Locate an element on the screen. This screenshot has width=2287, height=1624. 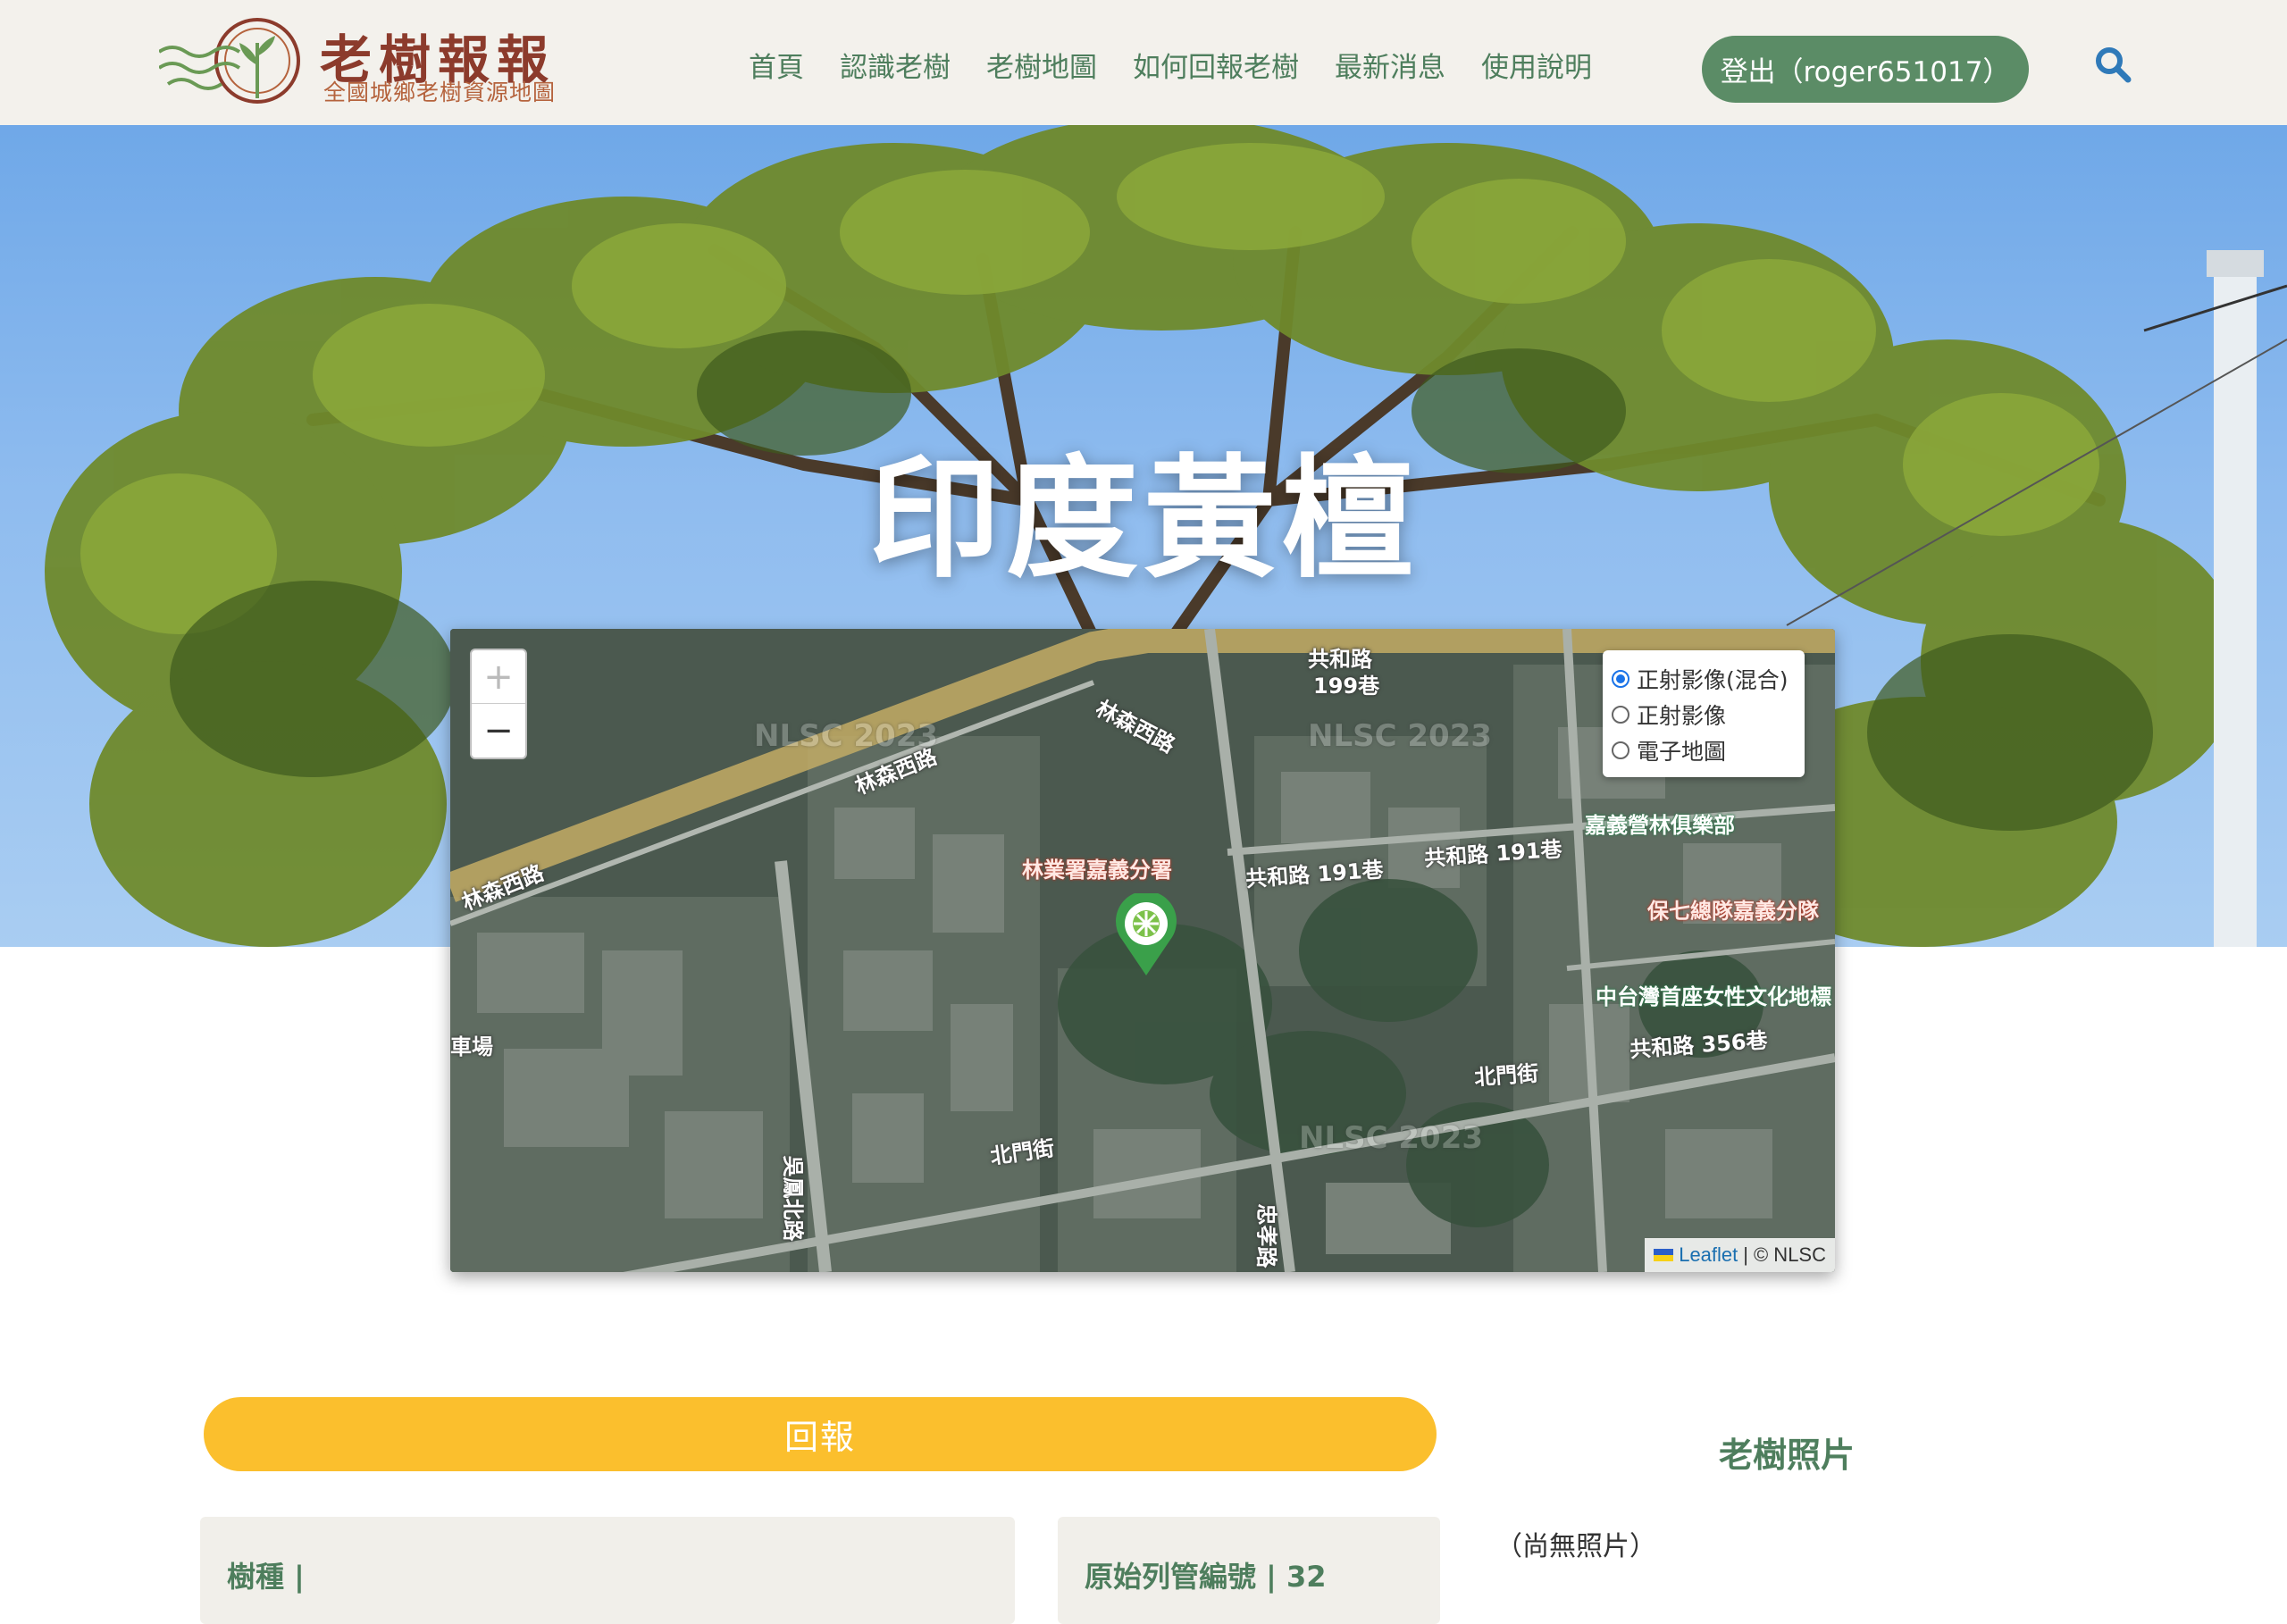
zoom-control: + − is located at coordinates (498, 704).